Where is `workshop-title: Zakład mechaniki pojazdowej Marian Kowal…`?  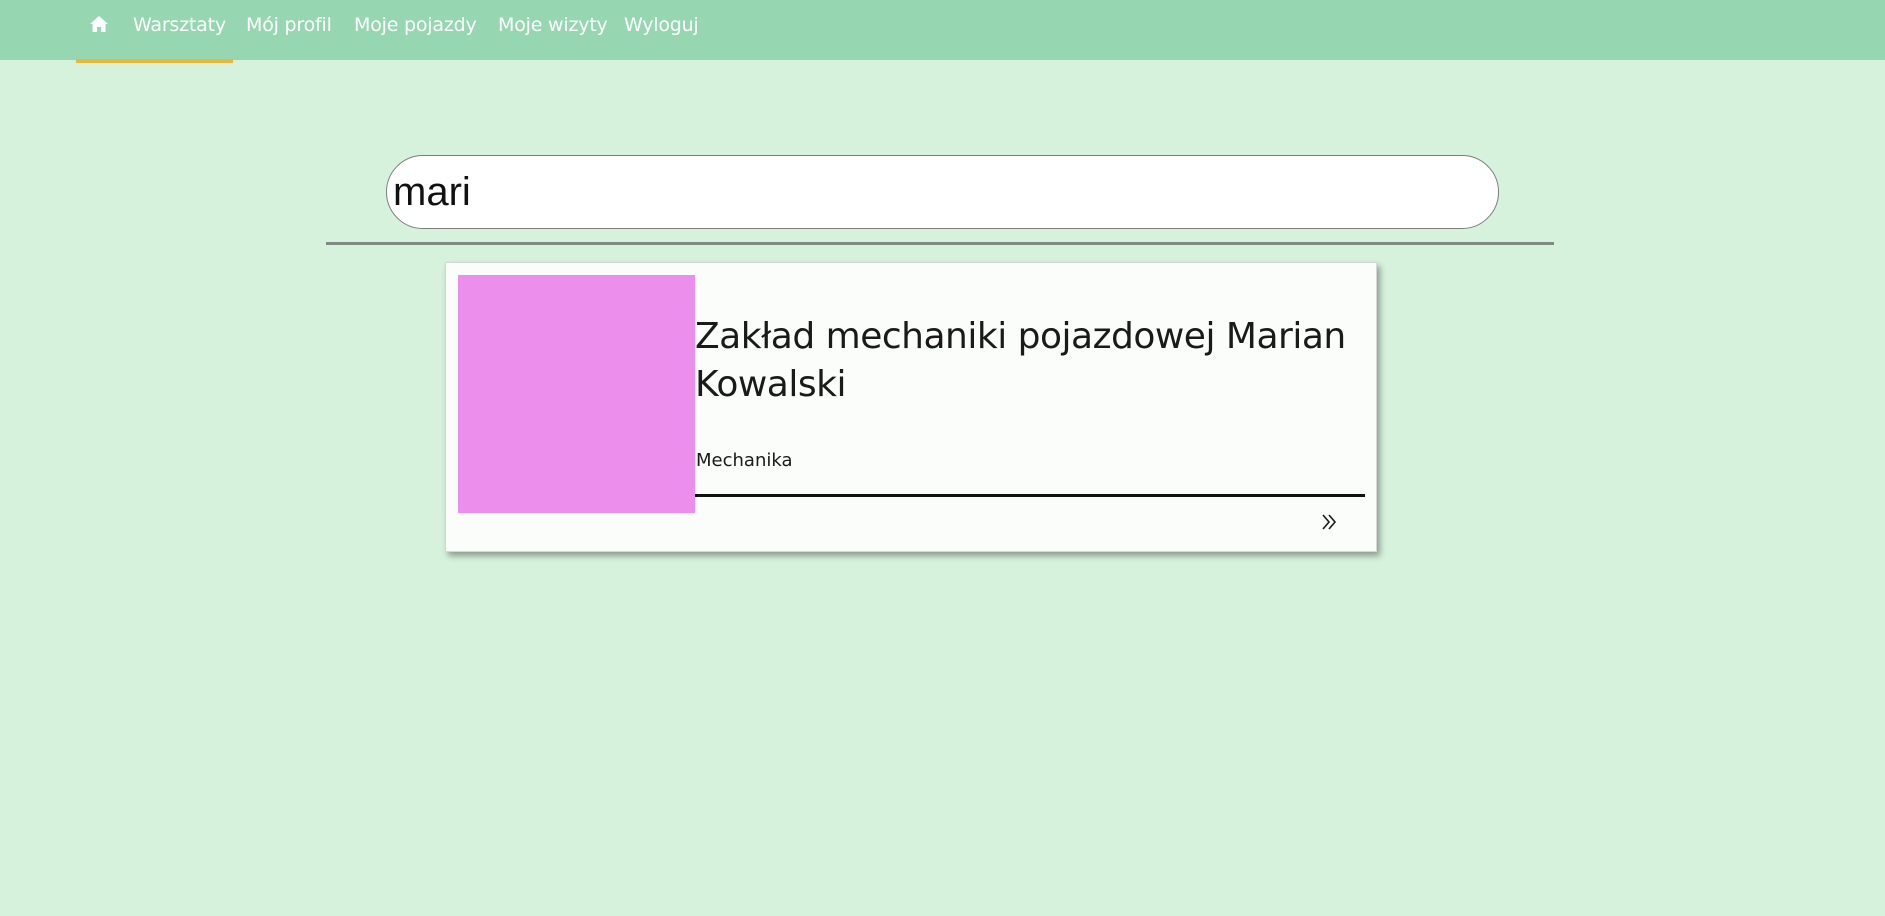 workshop-title: Zakład mechaniki pojazdowej Marian Kowal… is located at coordinates (1020, 360).